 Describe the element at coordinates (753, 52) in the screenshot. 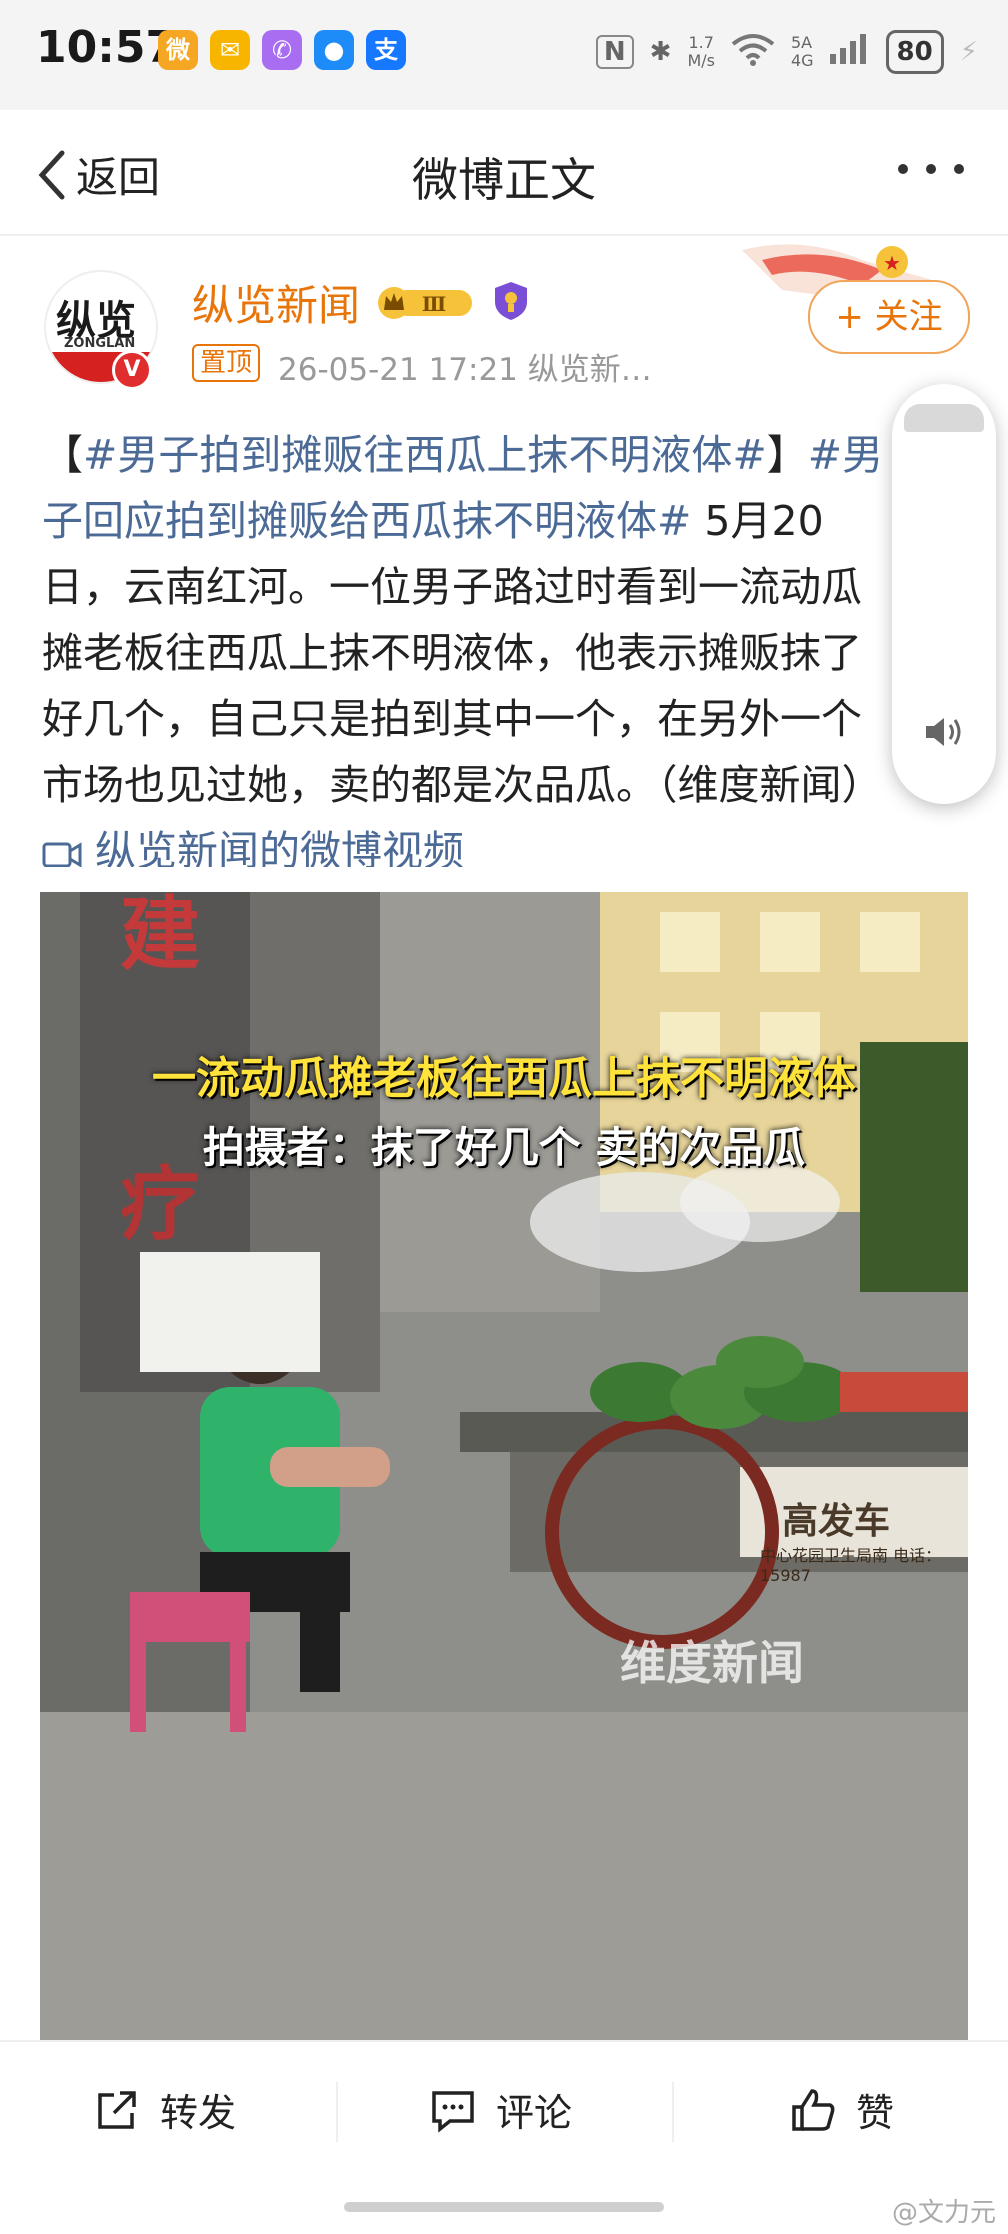

I see `wifi-icon` at that location.